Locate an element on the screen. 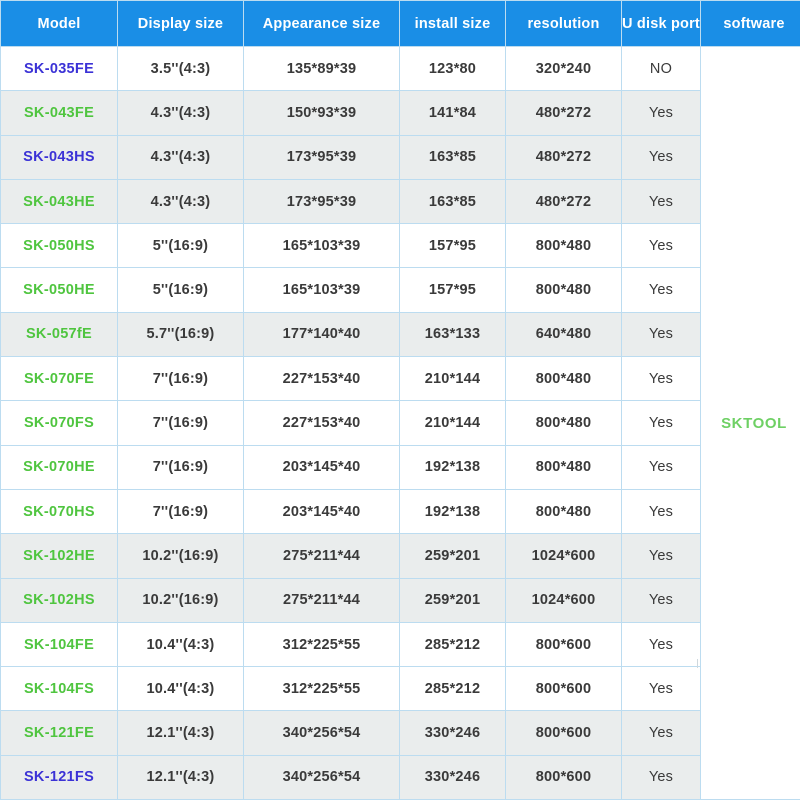 This screenshot has height=800, width=800. cell-install-size: 163*133 is located at coordinates (453, 334).